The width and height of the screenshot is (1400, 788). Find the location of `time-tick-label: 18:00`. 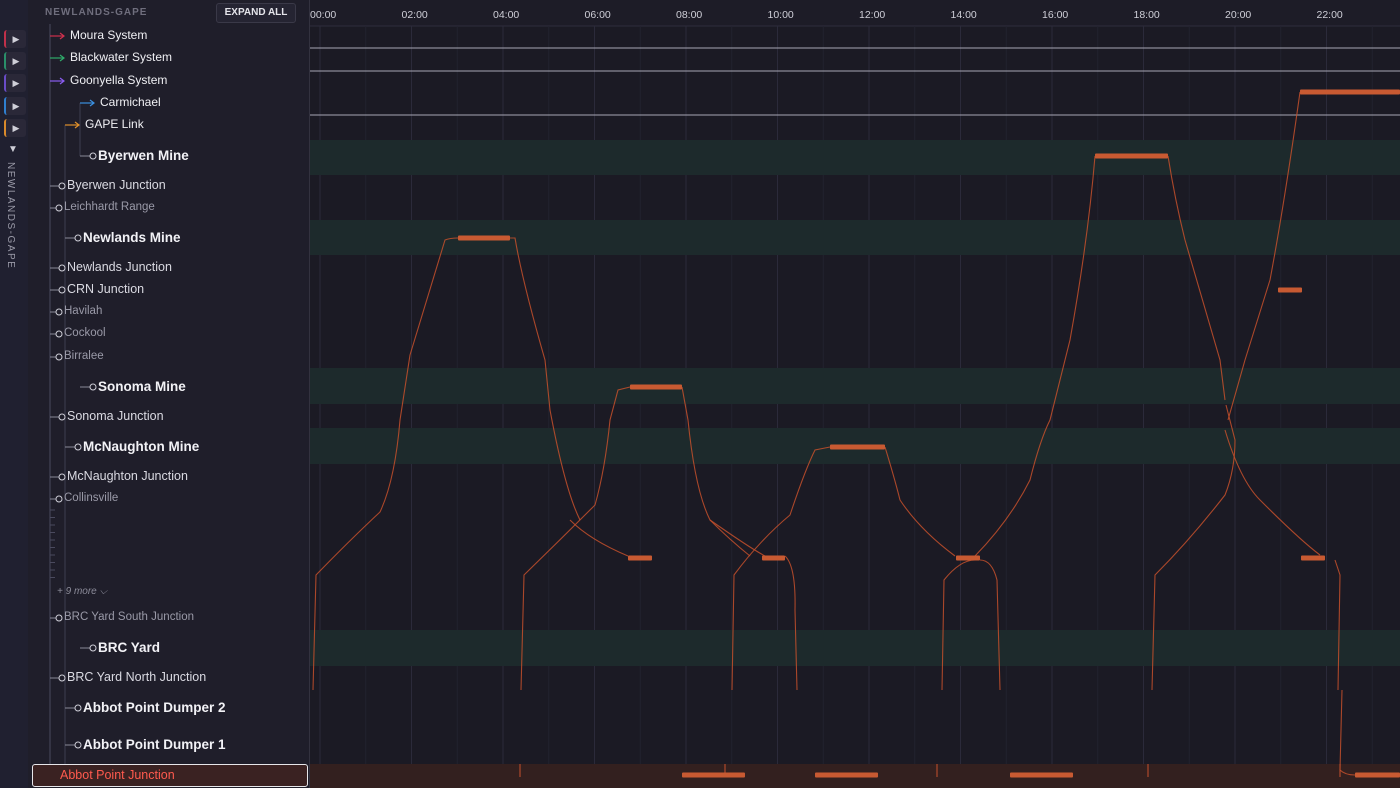

time-tick-label: 18:00 is located at coordinates (1147, 15).